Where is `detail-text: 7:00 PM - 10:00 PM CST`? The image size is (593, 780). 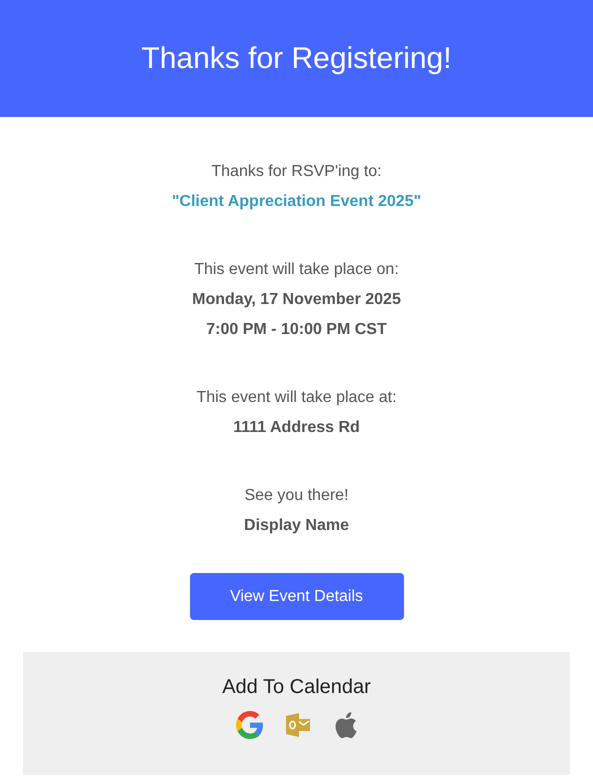
detail-text: 7:00 PM - 10:00 PM CST is located at coordinates (296, 330).